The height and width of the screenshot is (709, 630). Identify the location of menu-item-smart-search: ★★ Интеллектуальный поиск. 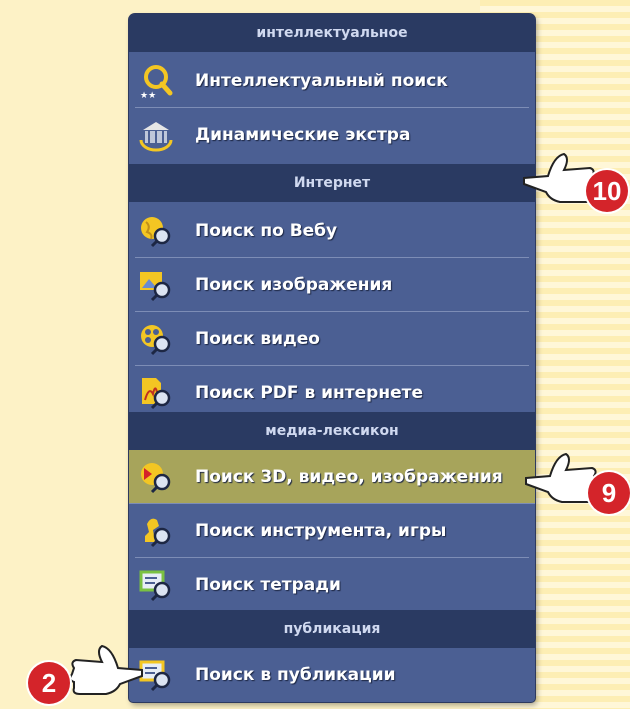
(332, 81).